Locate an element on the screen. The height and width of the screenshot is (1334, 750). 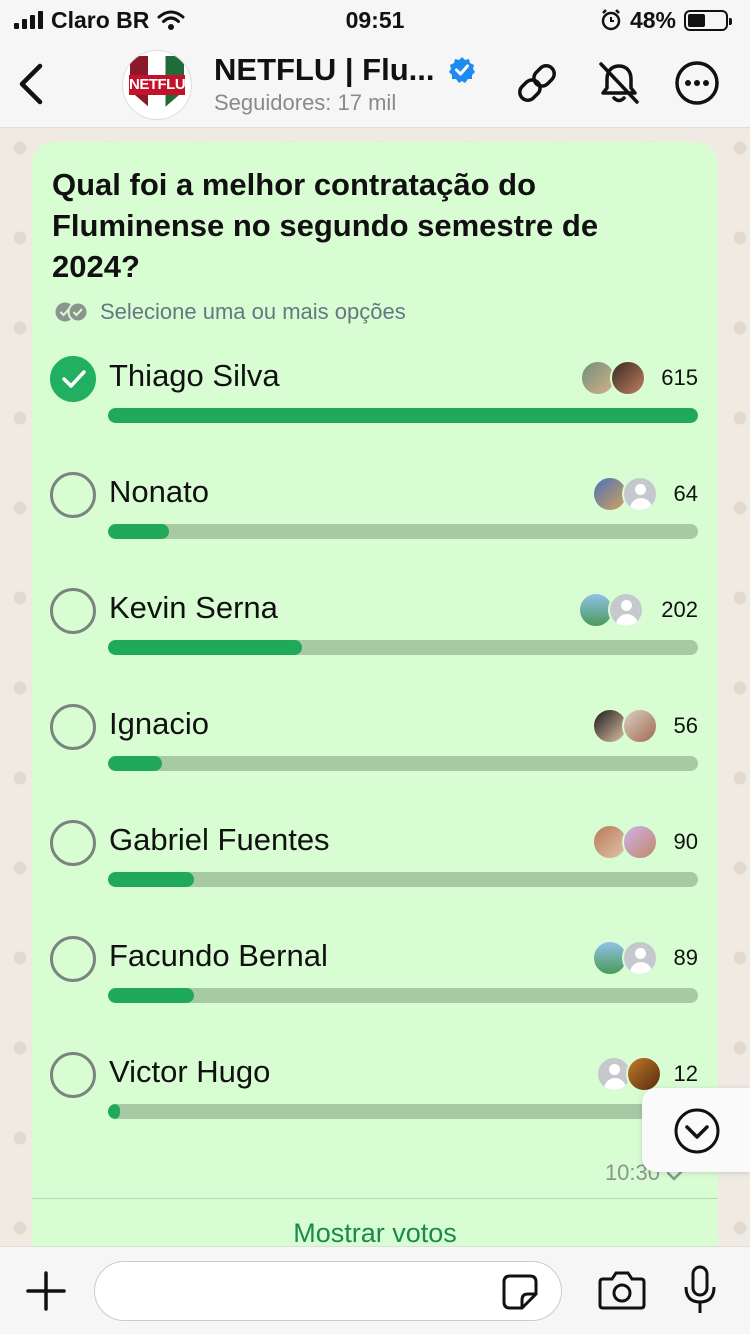
microphone-icon is located at coordinates (700, 1290).